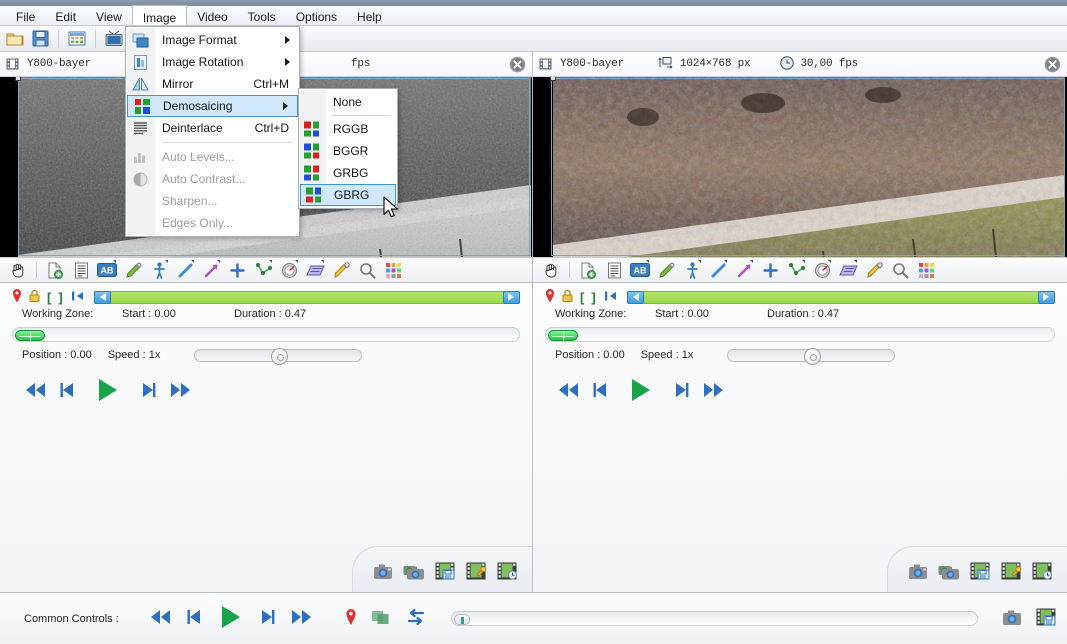 The width and height of the screenshot is (1067, 644). Describe the element at coordinates (25, 15) in the screenshot. I see `menu-file: File` at that location.